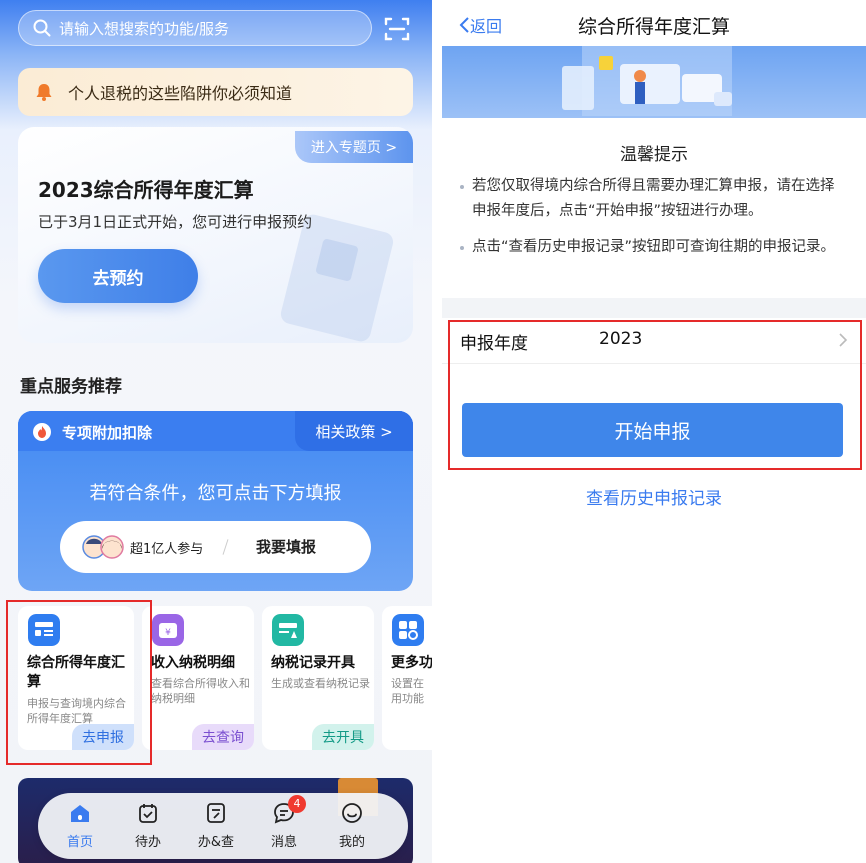 Image resolution: width=866 pixels, height=863 pixels. What do you see at coordinates (216, 813) in the screenshot?
I see `handle-query-icon` at bounding box center [216, 813].